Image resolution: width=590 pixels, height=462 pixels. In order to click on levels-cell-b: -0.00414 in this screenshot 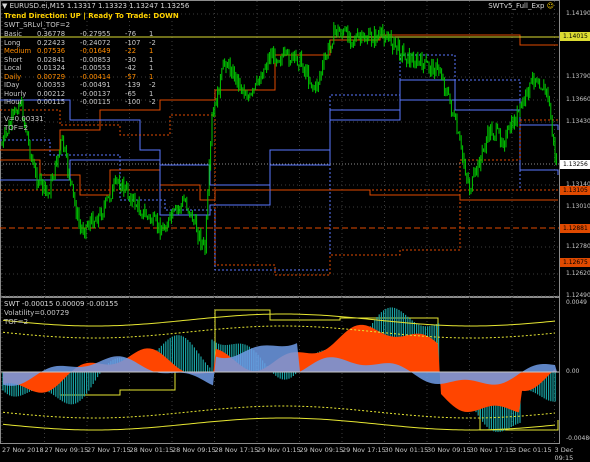, I will do `click(95, 77)`.